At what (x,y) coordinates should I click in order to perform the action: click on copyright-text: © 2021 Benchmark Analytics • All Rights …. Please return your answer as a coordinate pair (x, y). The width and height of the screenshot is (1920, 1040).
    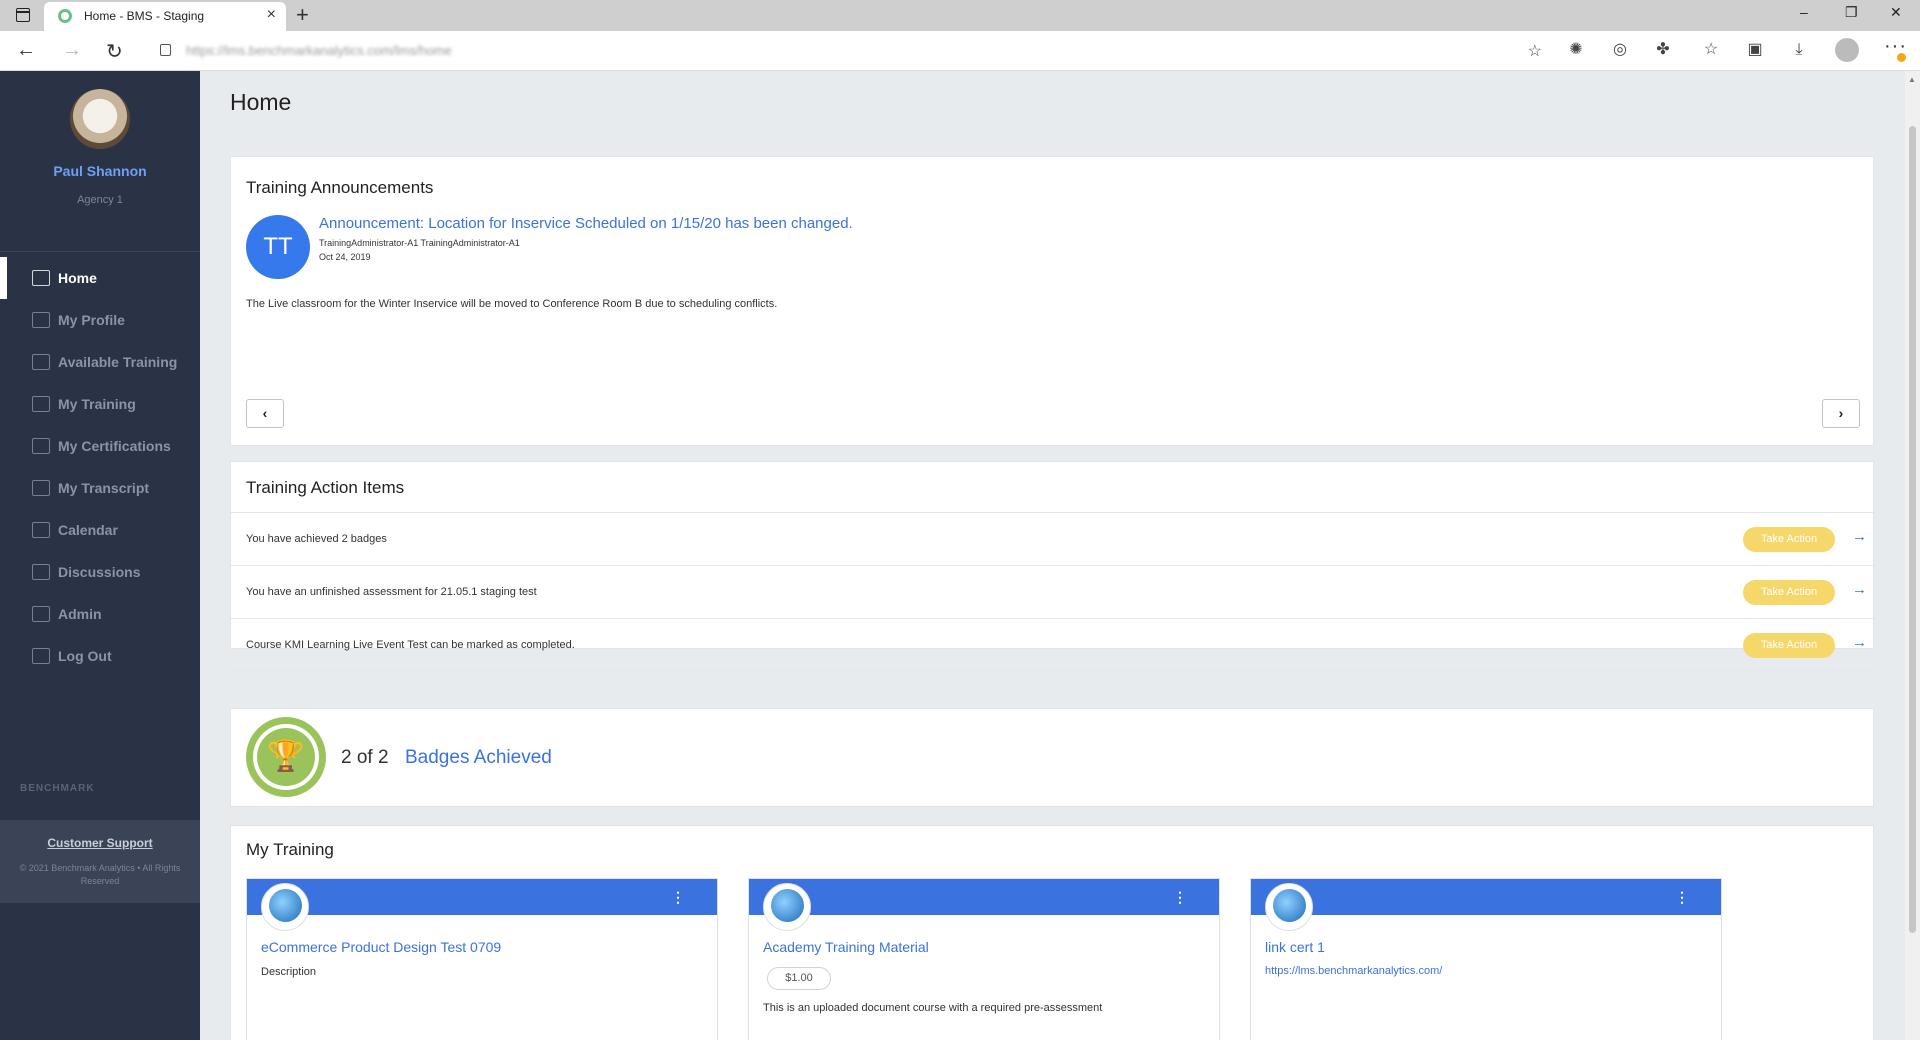
    Looking at the image, I should click on (100, 874).